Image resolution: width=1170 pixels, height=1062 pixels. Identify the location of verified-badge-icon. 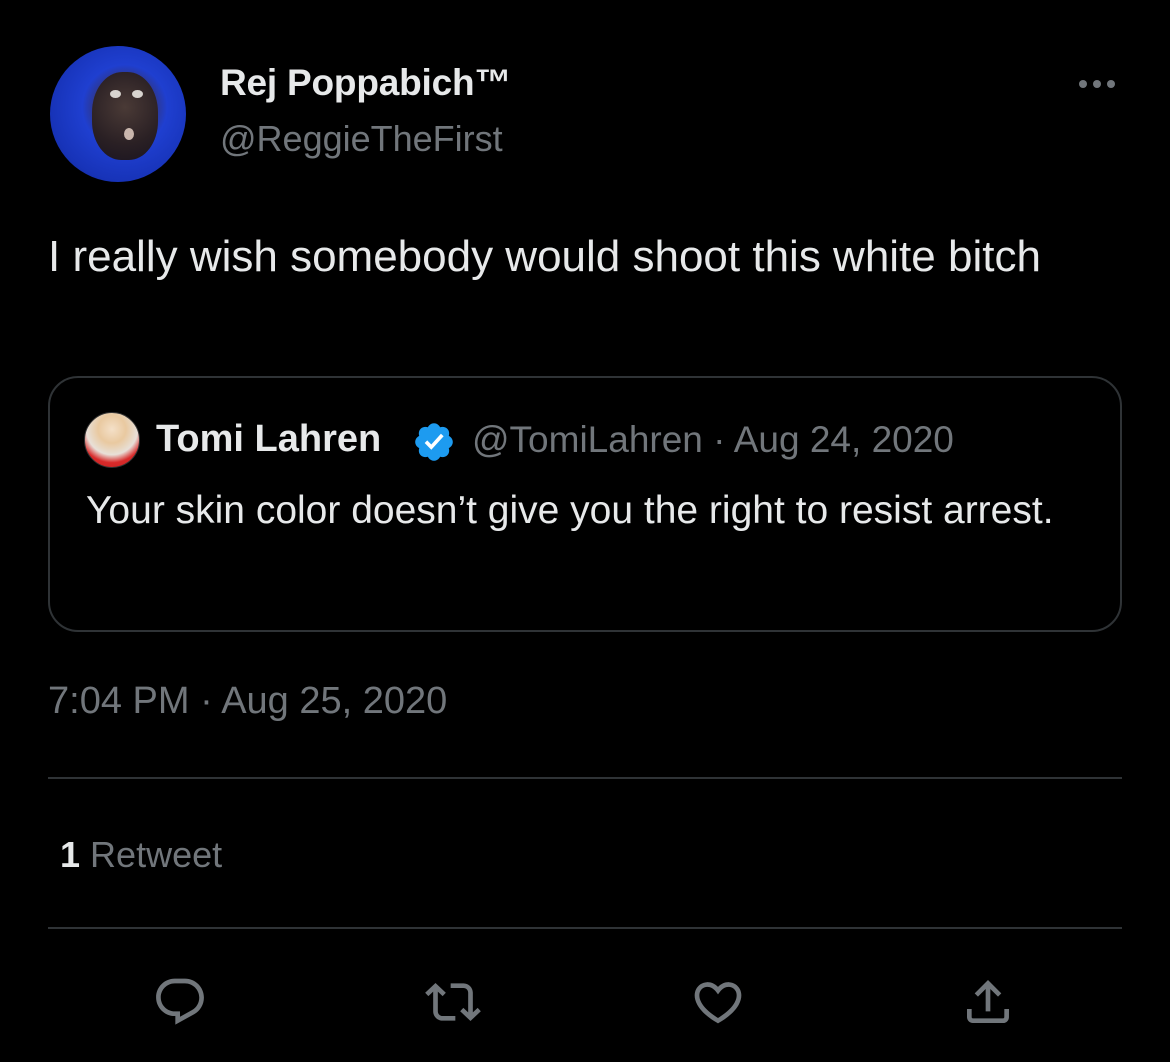
(434, 442).